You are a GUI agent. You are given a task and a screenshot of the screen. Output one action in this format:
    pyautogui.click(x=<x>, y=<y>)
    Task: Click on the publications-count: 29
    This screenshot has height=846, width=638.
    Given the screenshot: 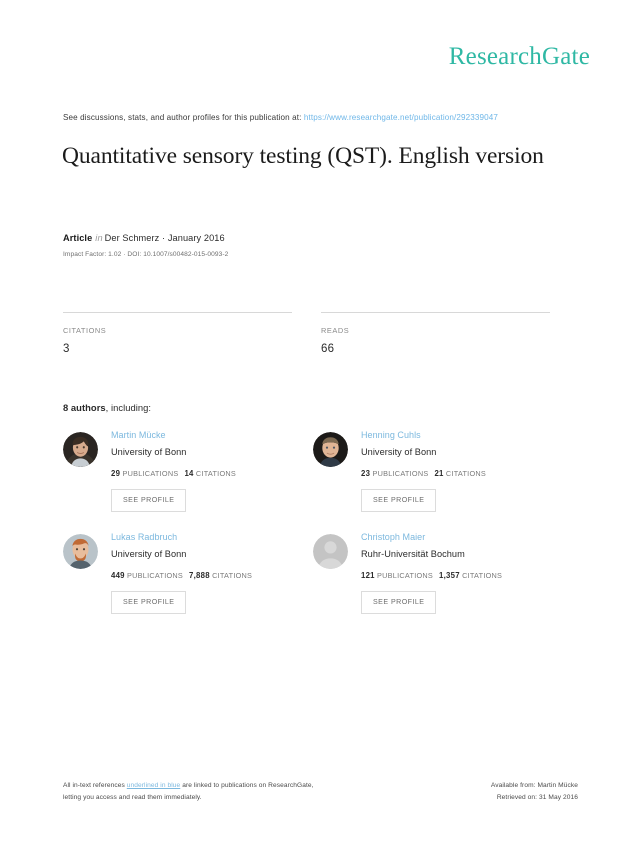 What is the action you would take?
    pyautogui.click(x=116, y=473)
    